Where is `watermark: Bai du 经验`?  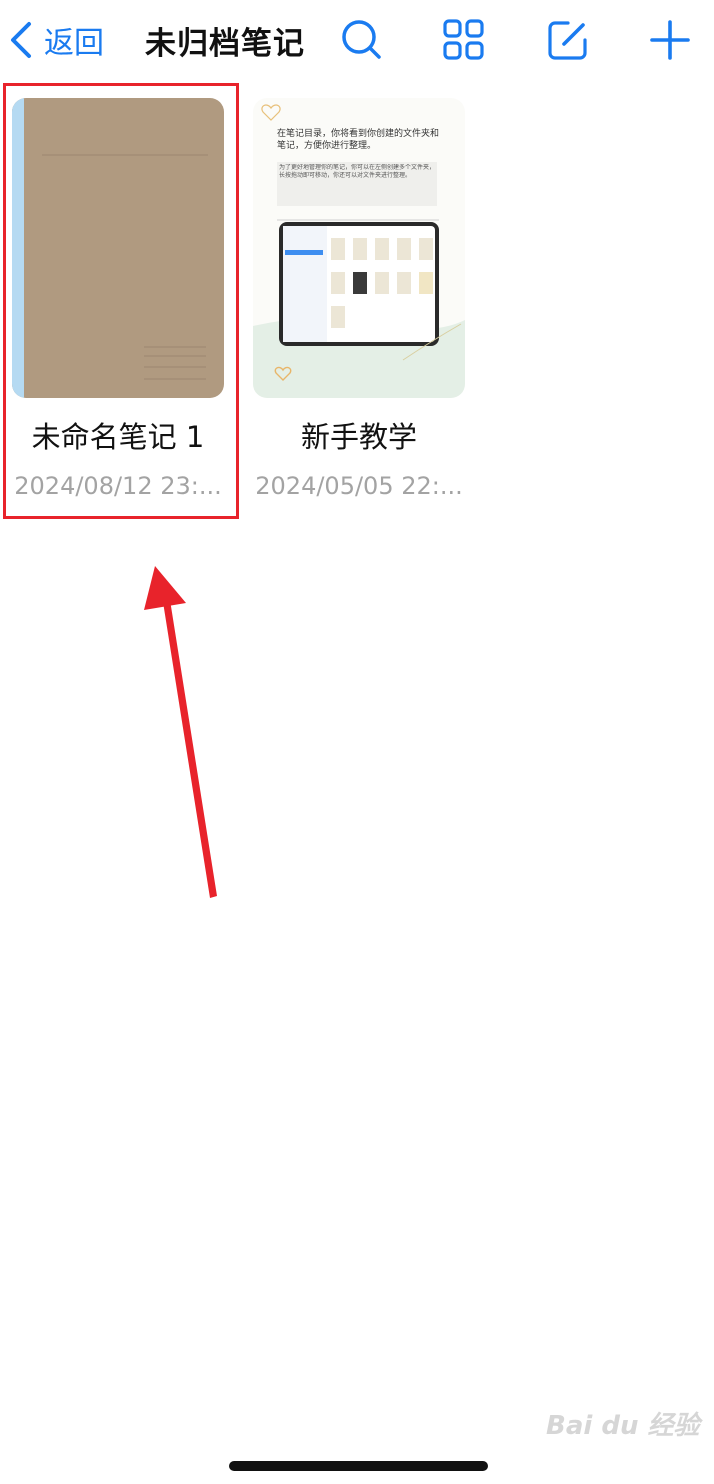 watermark: Bai du 经验 is located at coordinates (623, 1426).